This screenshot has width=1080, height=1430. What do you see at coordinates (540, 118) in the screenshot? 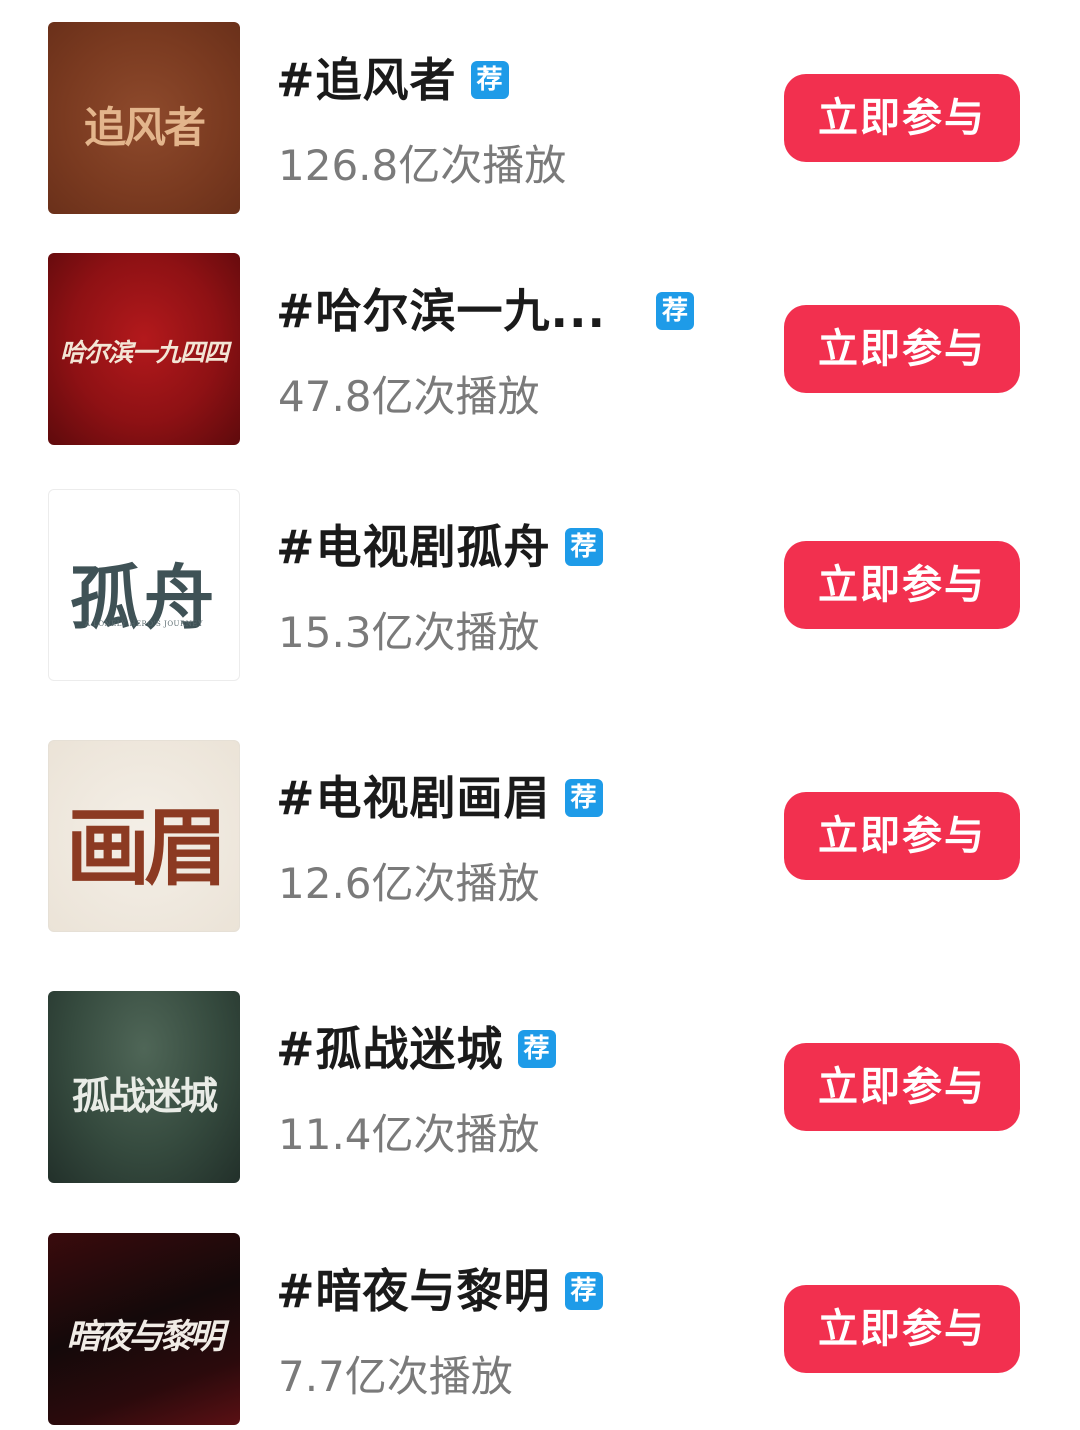
I see `topic-row-zhuifengzhe: 追风者 #追风者 荐 126.8亿次播放 立即参与` at bounding box center [540, 118].